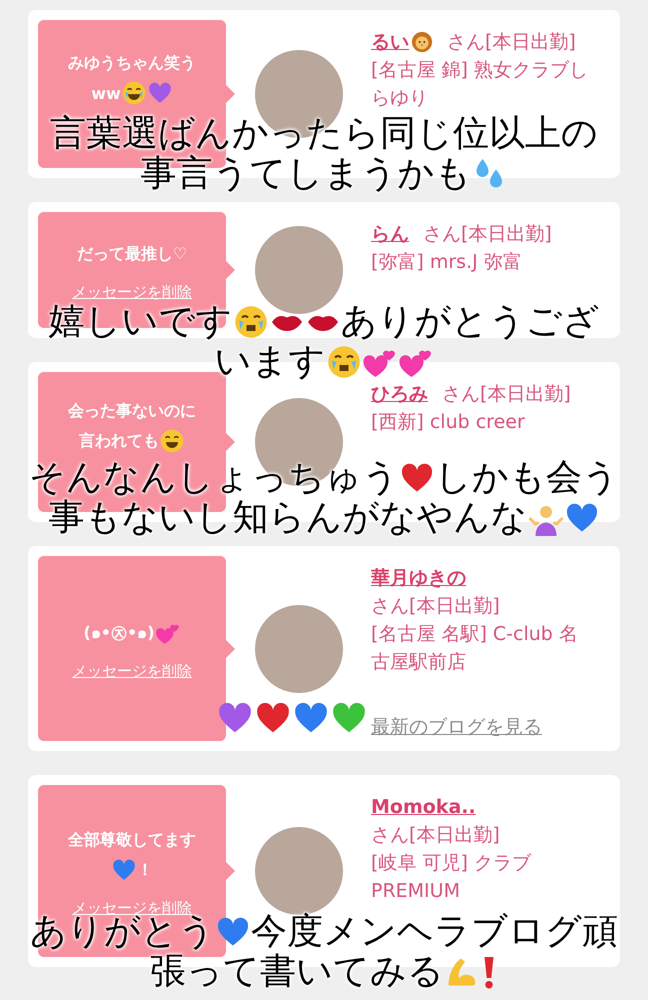  What do you see at coordinates (470, 322) in the screenshot?
I see `caption-text: ありがとうござ` at bounding box center [470, 322].